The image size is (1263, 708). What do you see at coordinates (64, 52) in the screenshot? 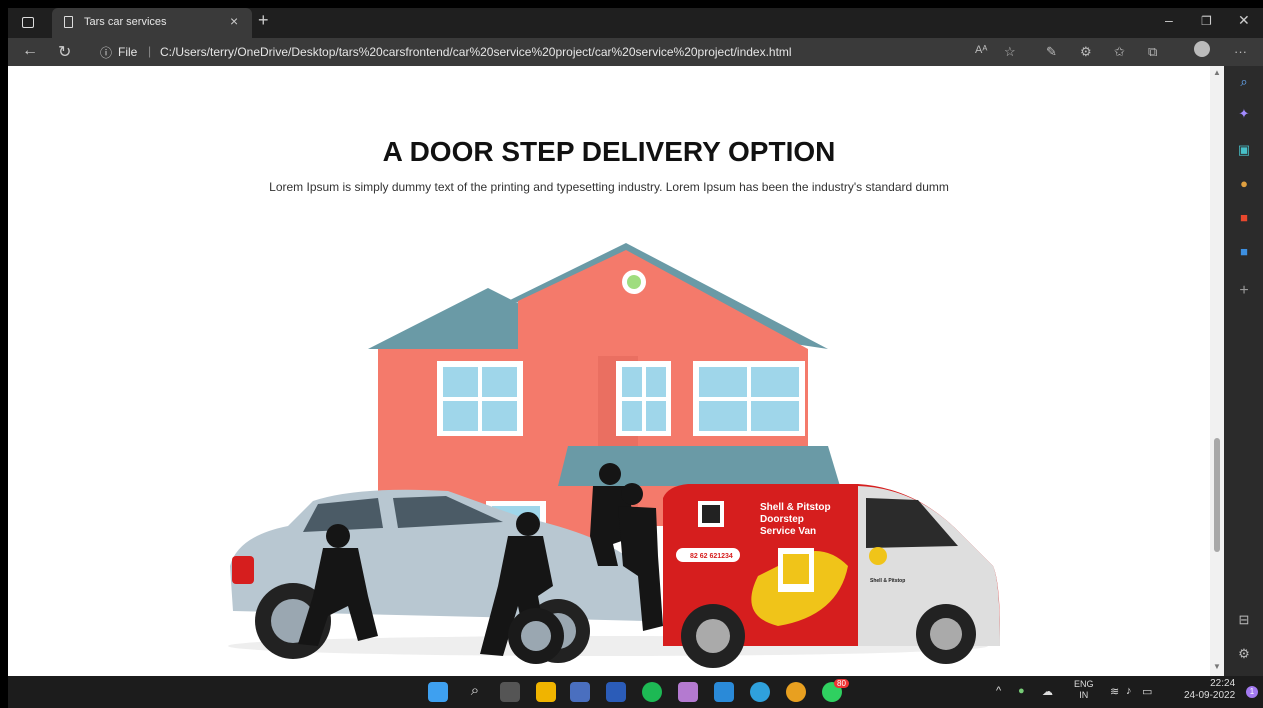
I see `refresh-button: ↻` at bounding box center [64, 52].